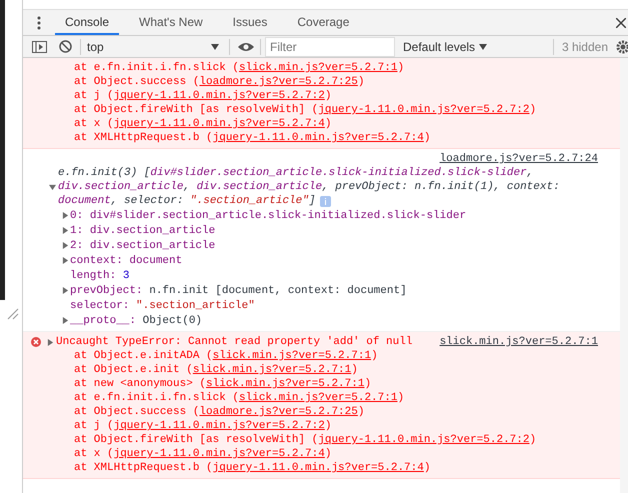  I want to click on panel-tab: What's New, so click(171, 22).